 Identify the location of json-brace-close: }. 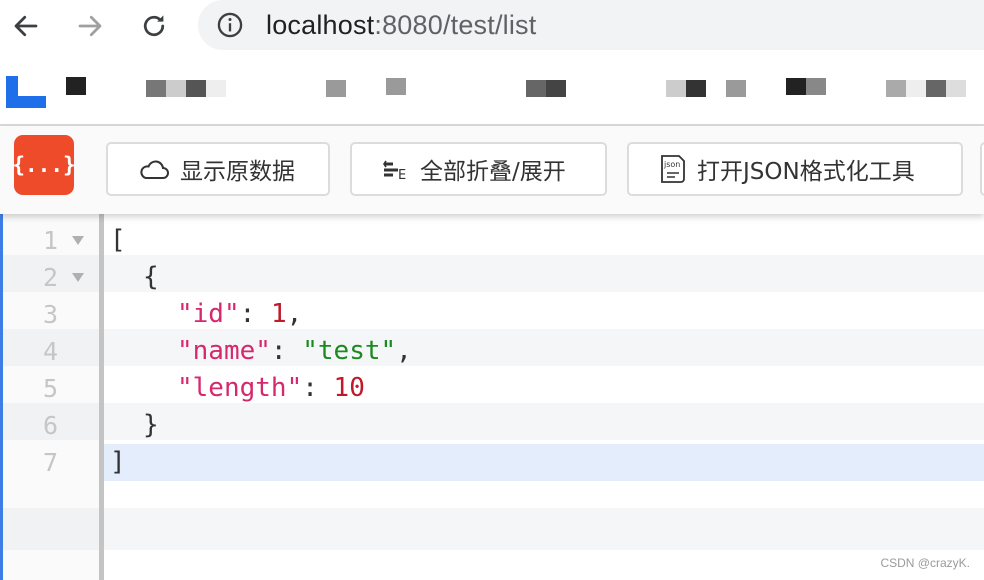
(151, 425).